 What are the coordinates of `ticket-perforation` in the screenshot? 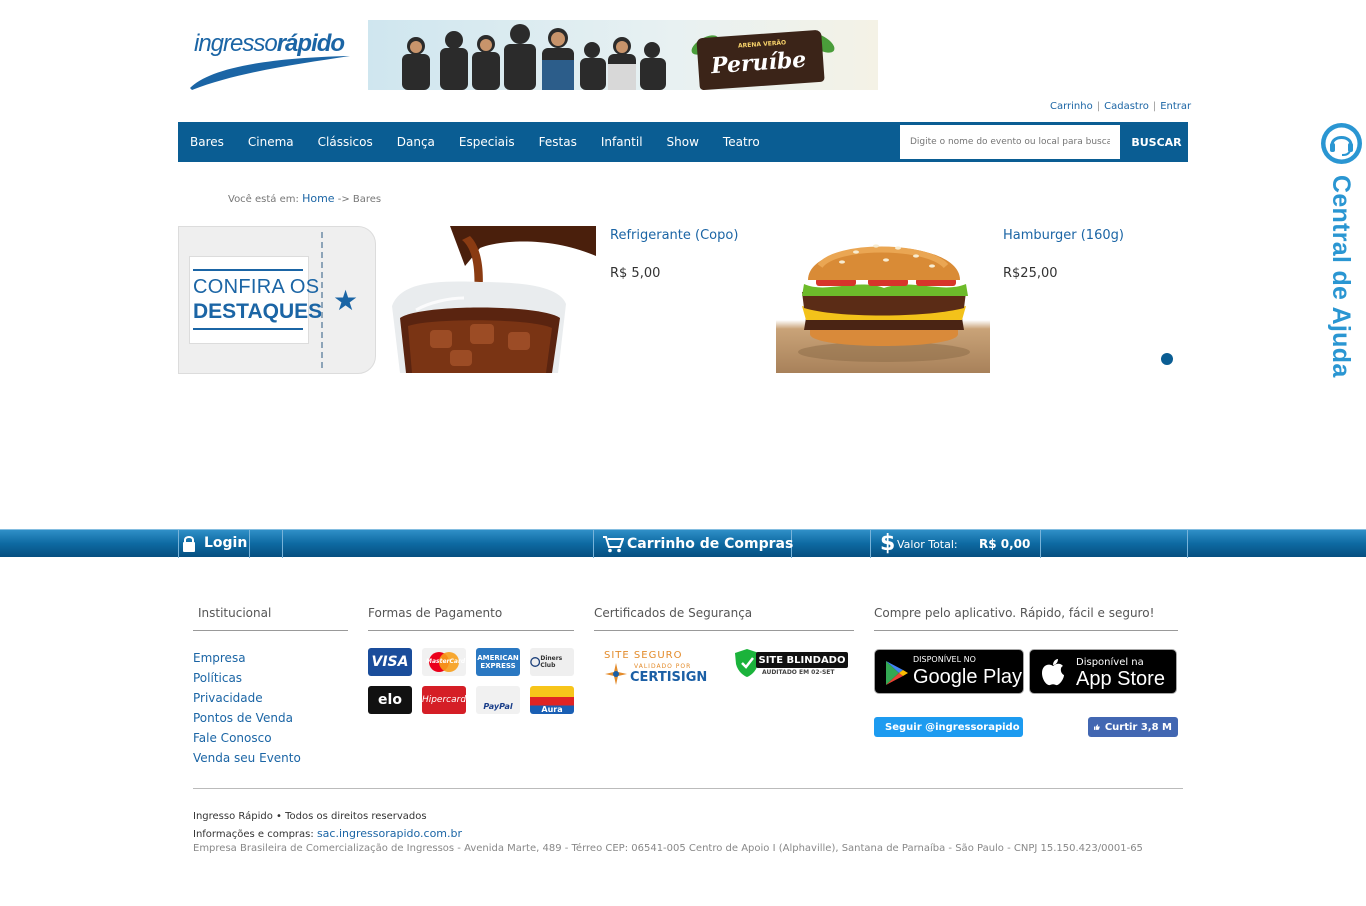 It's located at (324, 300).